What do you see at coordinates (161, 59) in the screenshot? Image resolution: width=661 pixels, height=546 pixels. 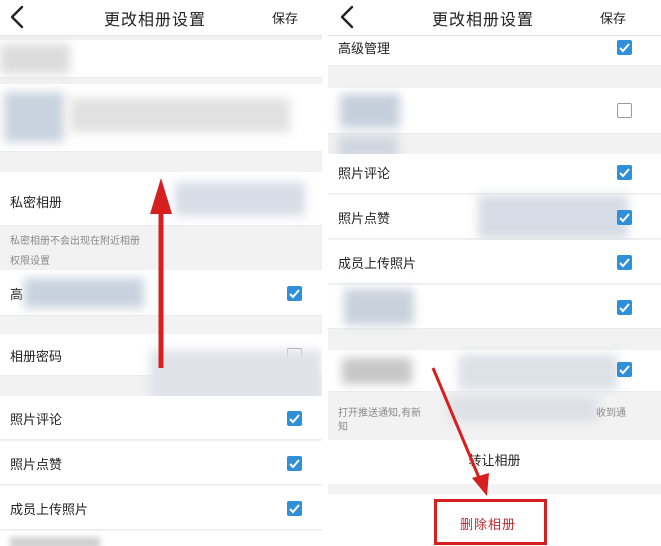 I see `album-name-row` at bounding box center [161, 59].